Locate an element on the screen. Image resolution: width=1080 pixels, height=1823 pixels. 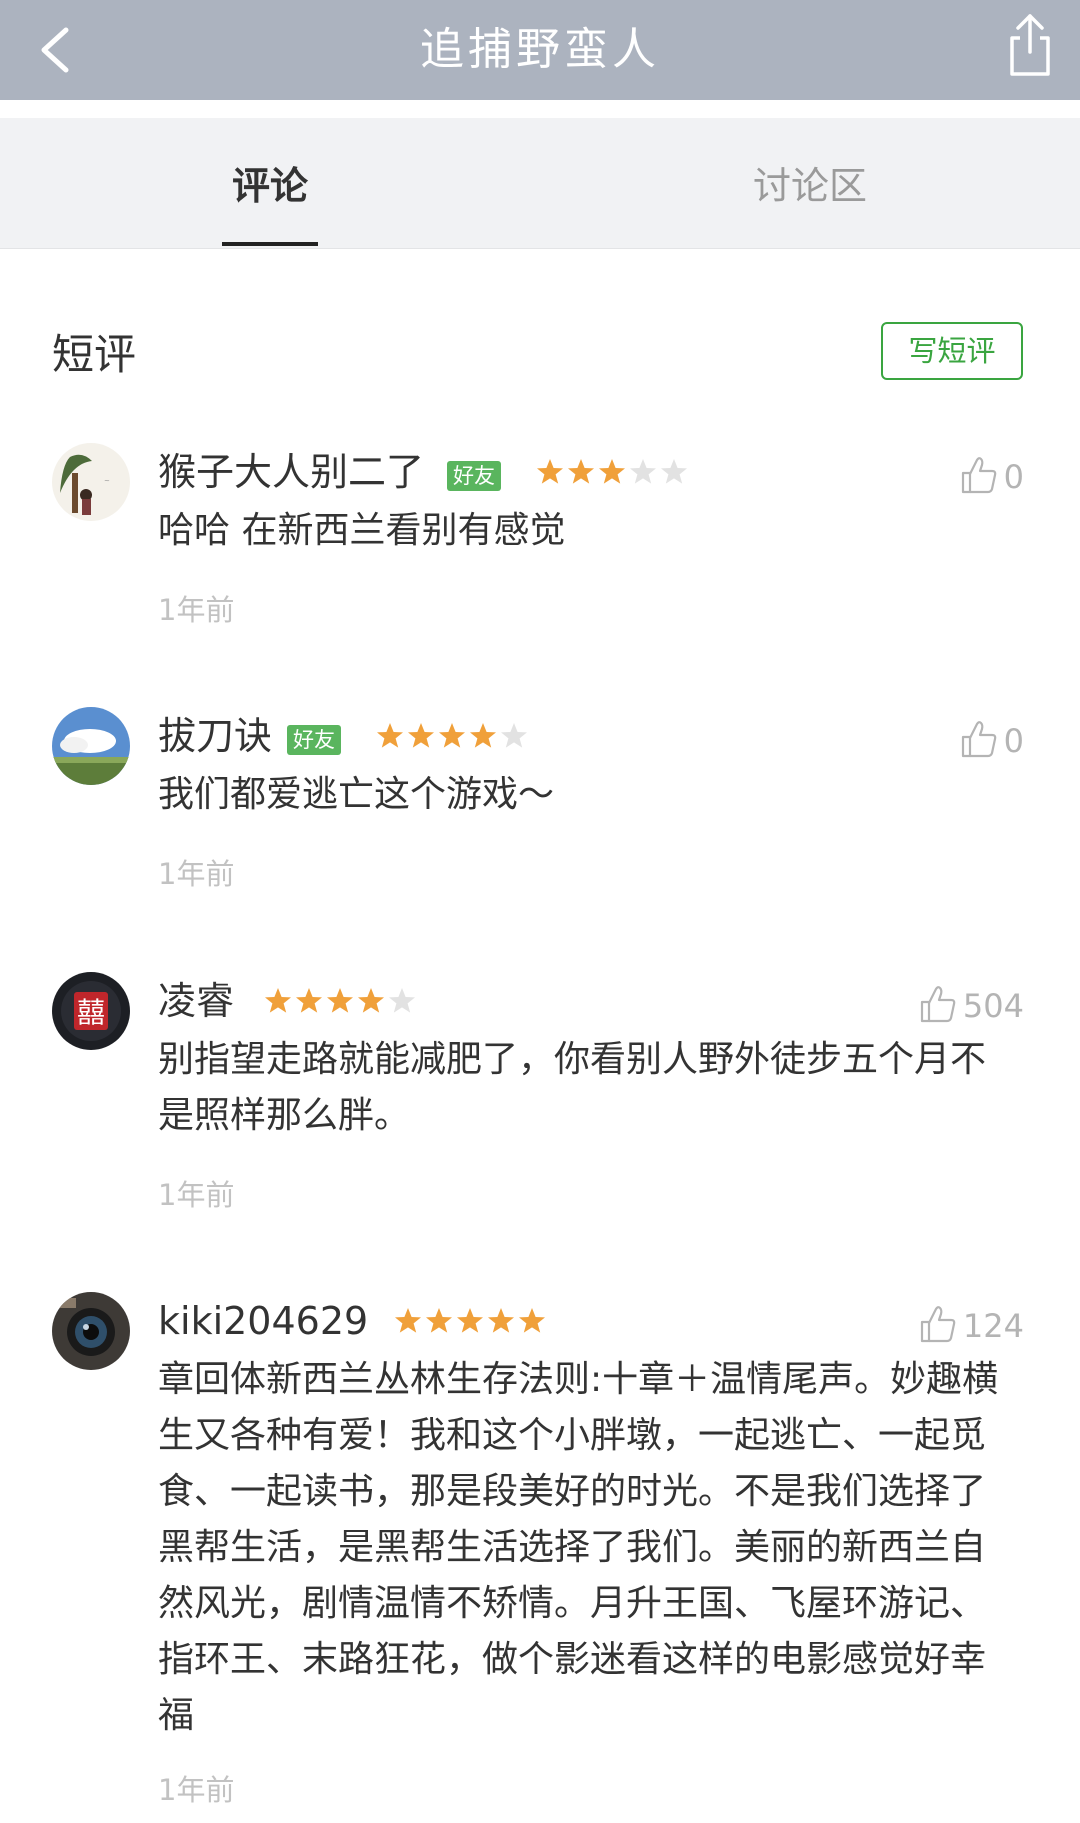
share-icon is located at coordinates (1030, 45).